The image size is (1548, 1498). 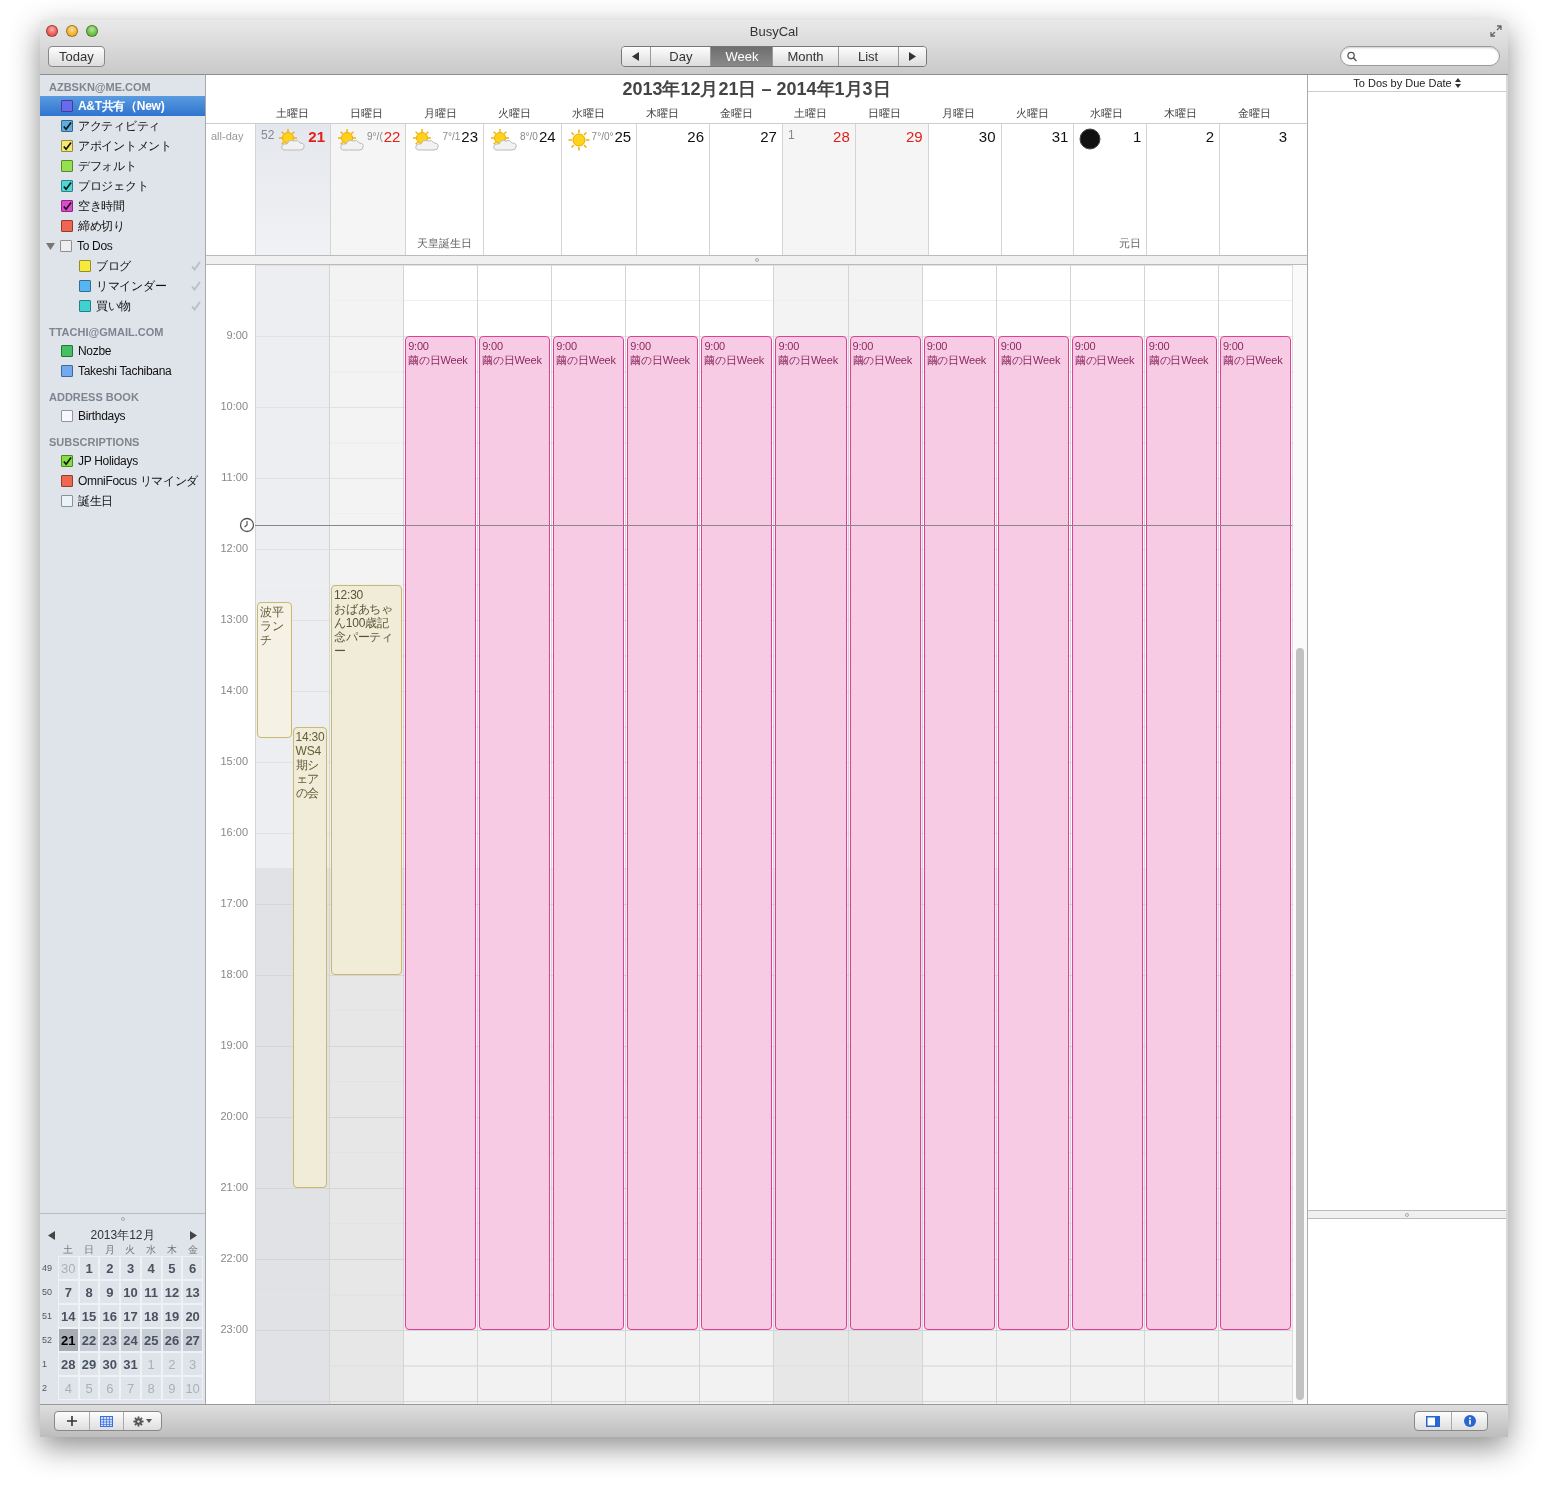 What do you see at coordinates (110, 1364) in the screenshot?
I see `mini-calendar-day: 30` at bounding box center [110, 1364].